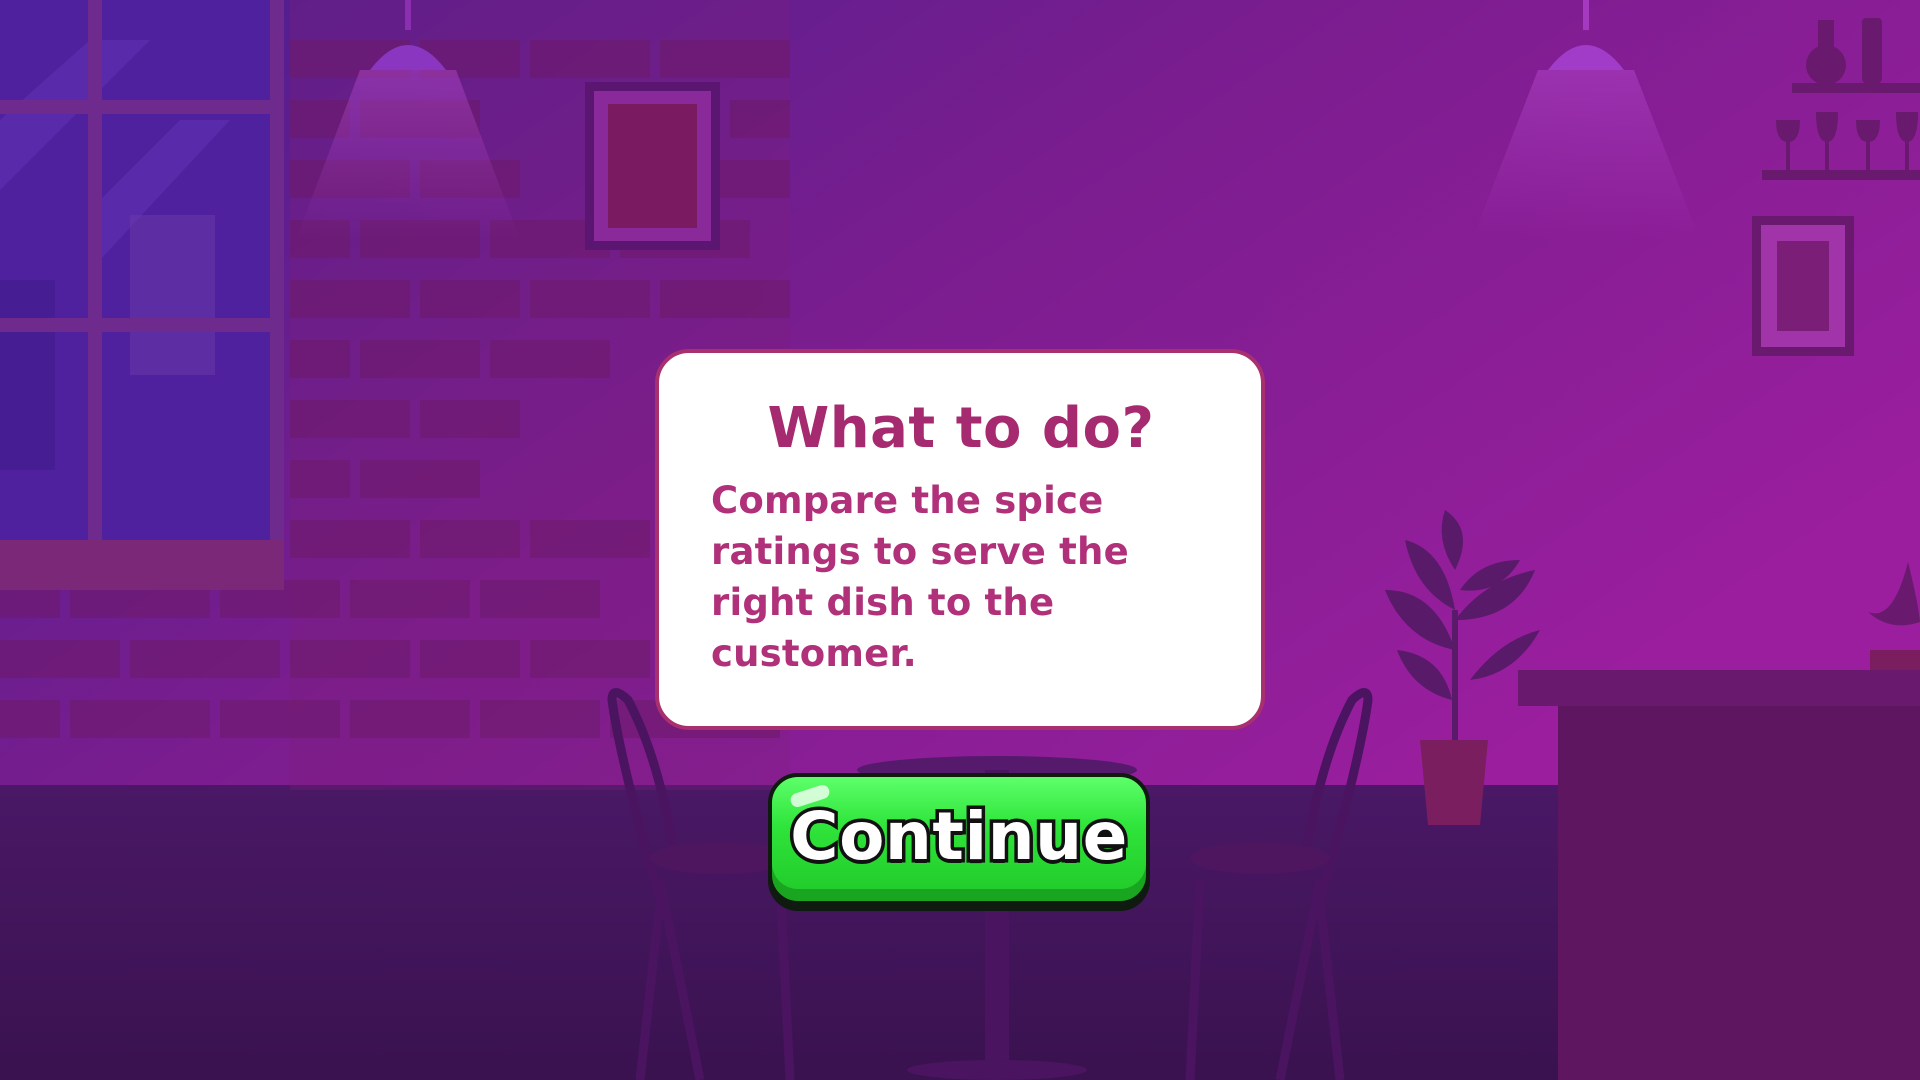 Image resolution: width=1920 pixels, height=1080 pixels. What do you see at coordinates (959, 836) in the screenshot?
I see `continue-label: Continue` at bounding box center [959, 836].